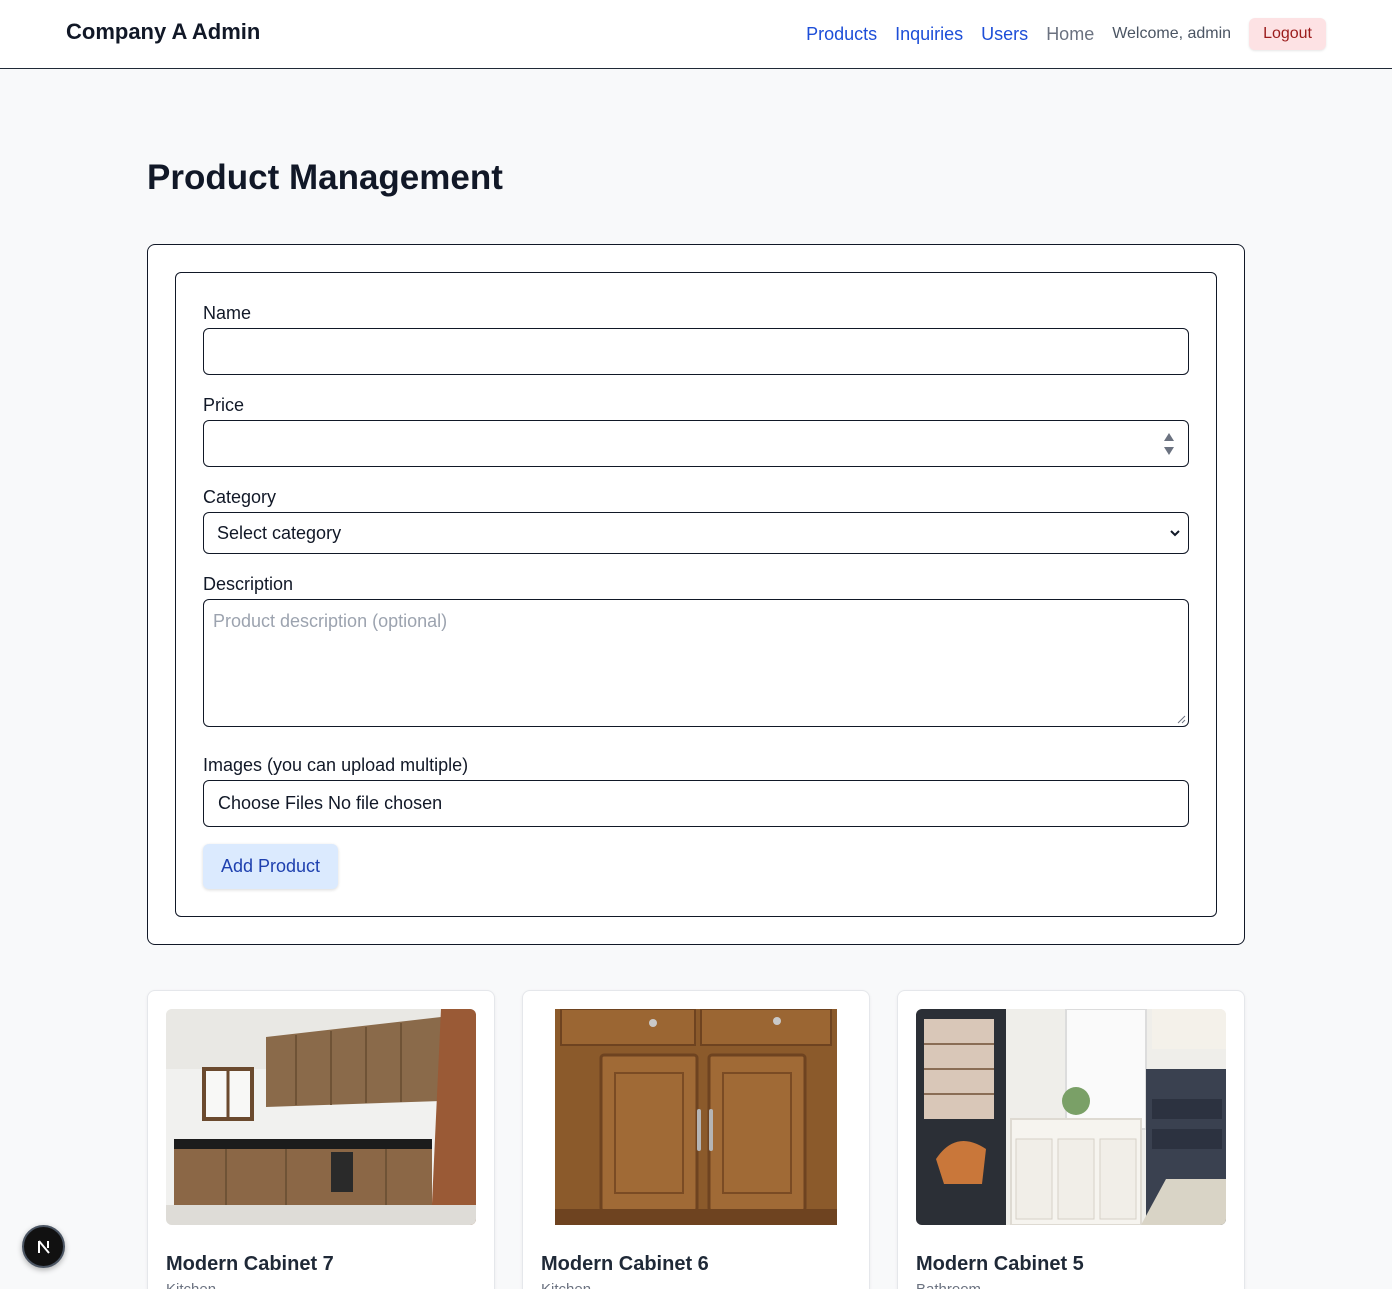 This screenshot has height=1289, width=1392. What do you see at coordinates (279, 532) in the screenshot?
I see `category-selected-value: Select category` at bounding box center [279, 532].